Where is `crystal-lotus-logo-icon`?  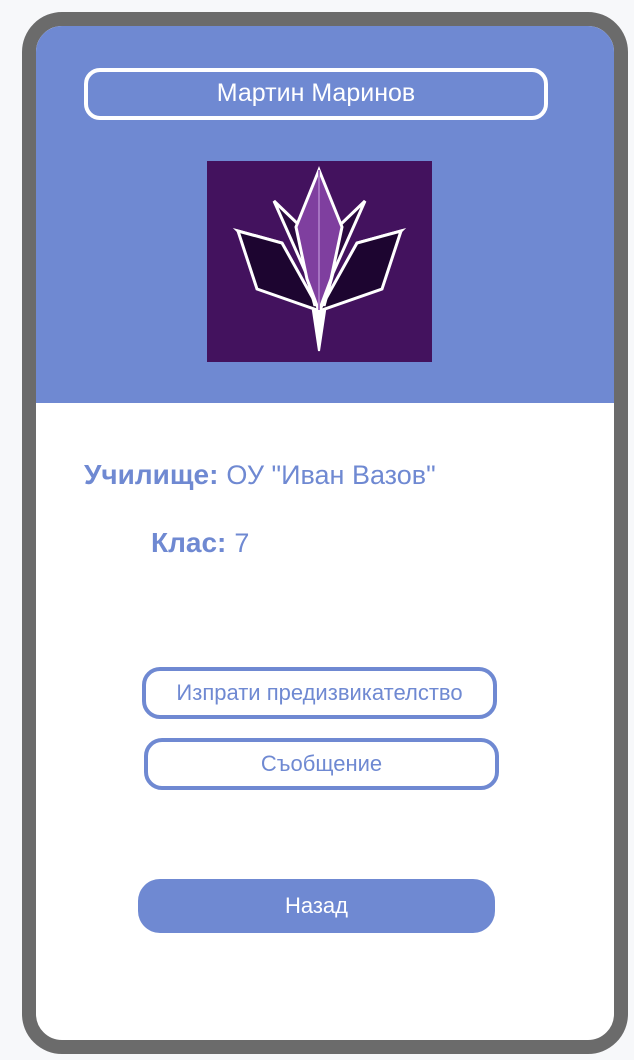
crystal-lotus-logo-icon is located at coordinates (319, 261).